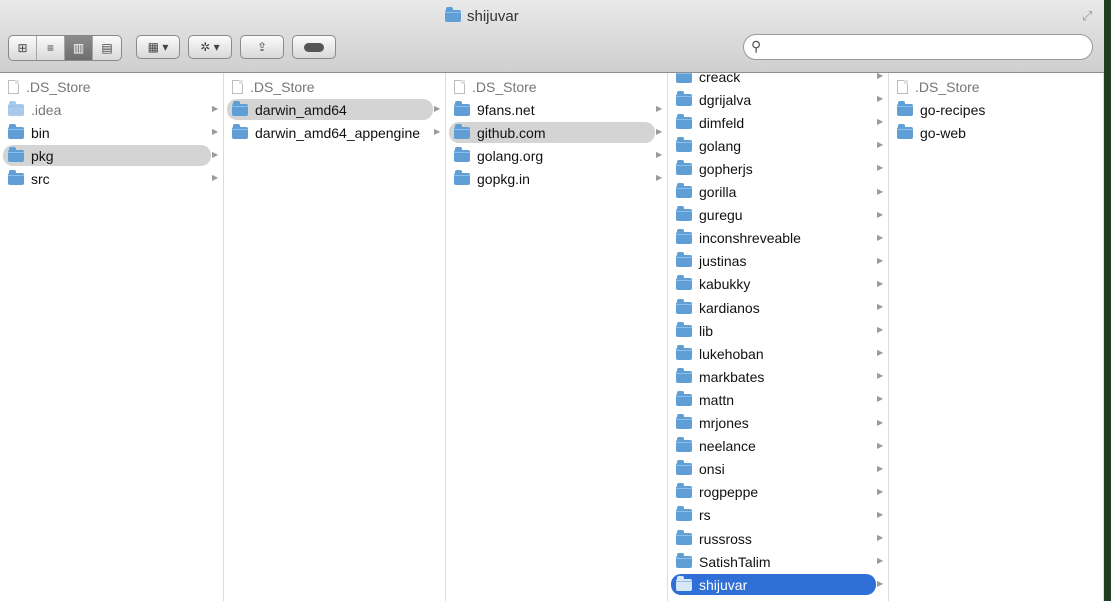 This screenshot has height=601, width=1111. What do you see at coordinates (552, 133) in the screenshot?
I see `folder-item: github.com` at bounding box center [552, 133].